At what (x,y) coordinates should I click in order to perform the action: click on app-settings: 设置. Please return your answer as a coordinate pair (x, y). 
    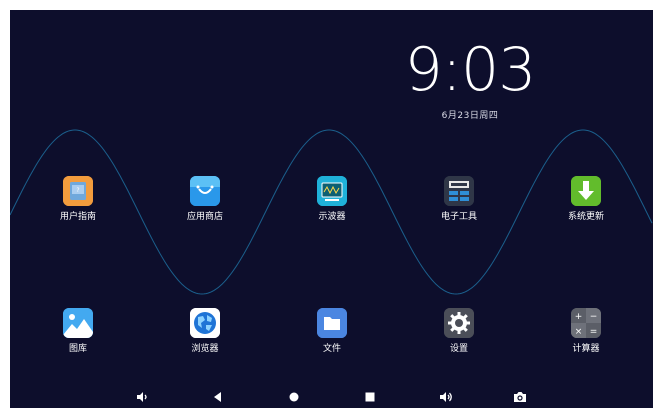
    Looking at the image, I should click on (459, 331).